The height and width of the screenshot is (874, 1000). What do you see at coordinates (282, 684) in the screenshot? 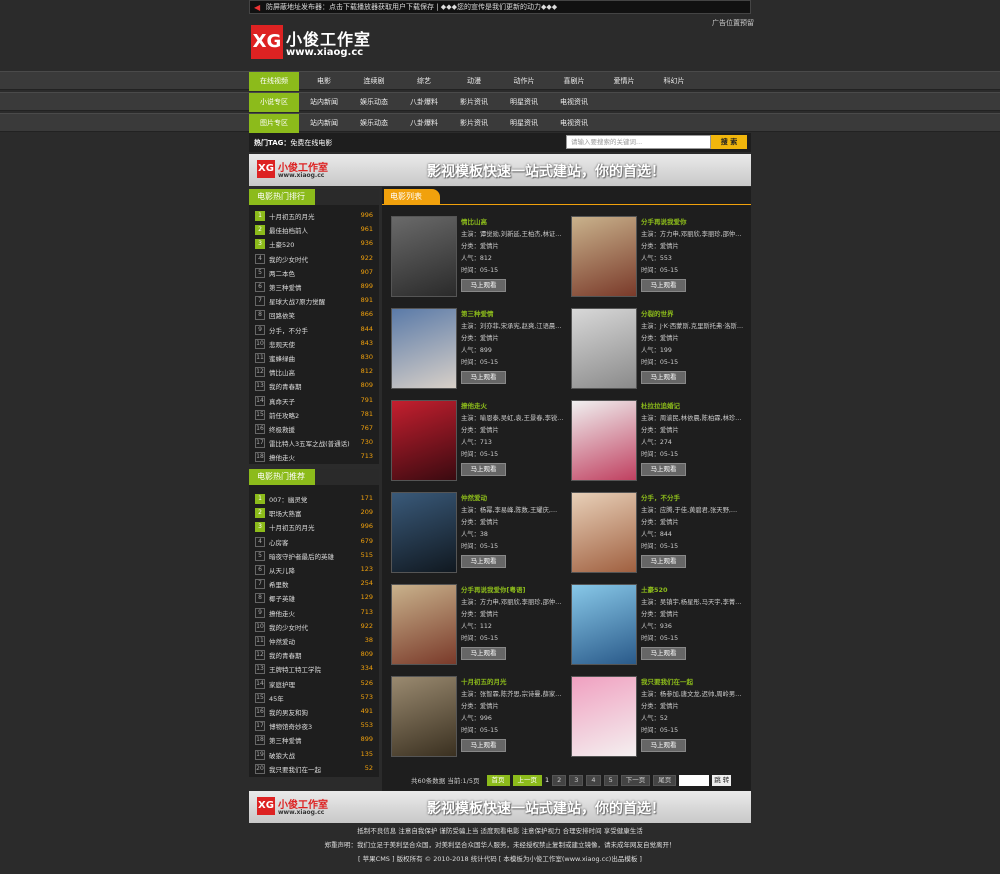
I see `rank-title-link: 家庭护理` at bounding box center [282, 684].